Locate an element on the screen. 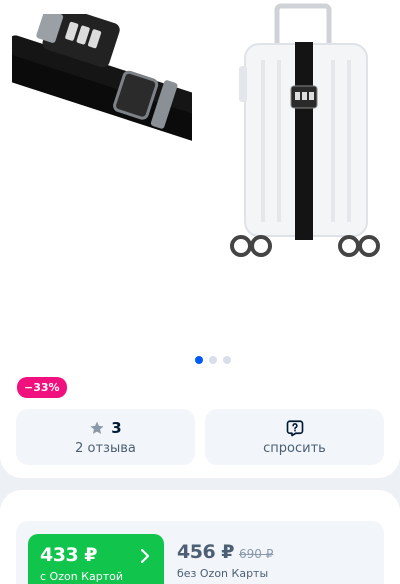 The image size is (400, 584). ask-question-button: спросить is located at coordinates (294, 437).